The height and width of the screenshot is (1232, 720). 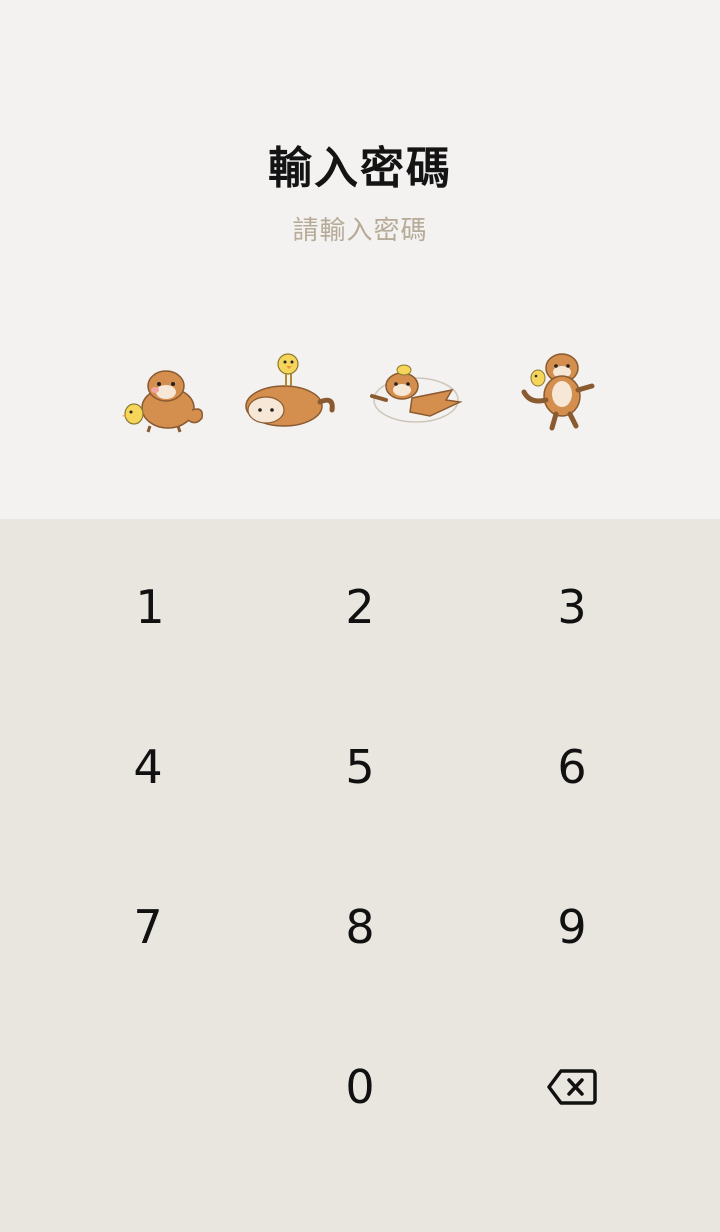 What do you see at coordinates (360, 1087) in the screenshot?
I see `key-0: 0` at bounding box center [360, 1087].